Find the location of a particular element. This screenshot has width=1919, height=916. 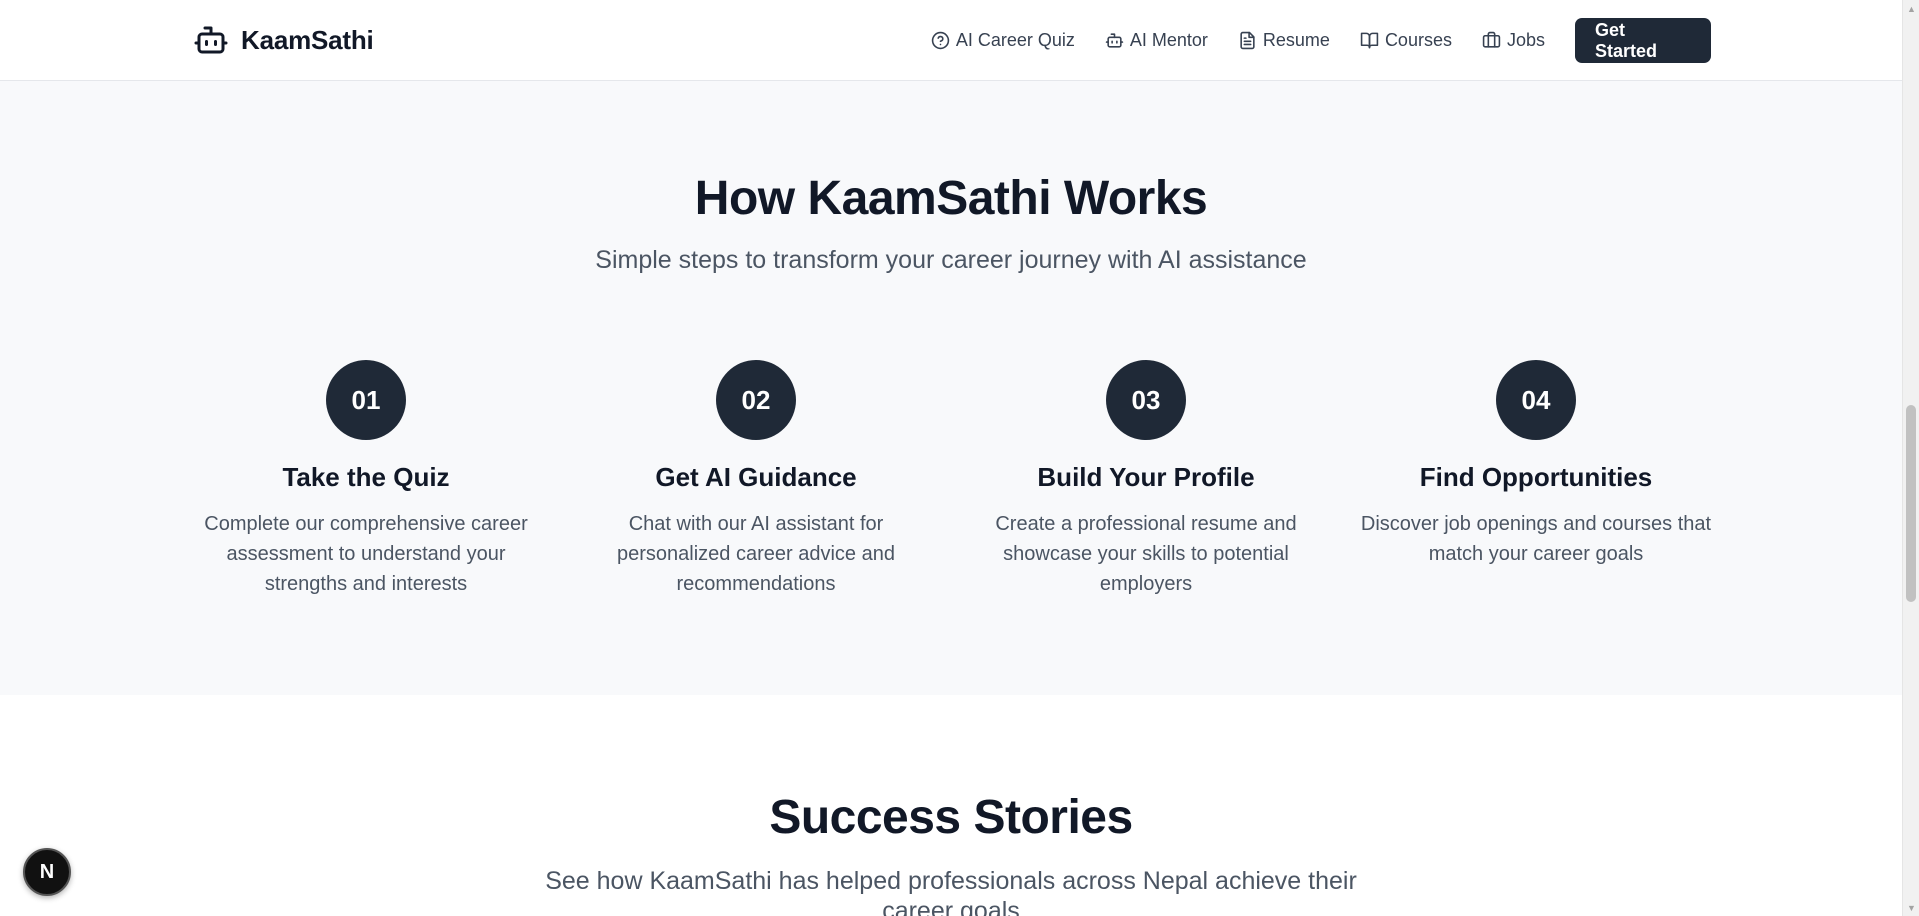

scroll-down-arrow-icon: ▼ is located at coordinates (1911, 907).